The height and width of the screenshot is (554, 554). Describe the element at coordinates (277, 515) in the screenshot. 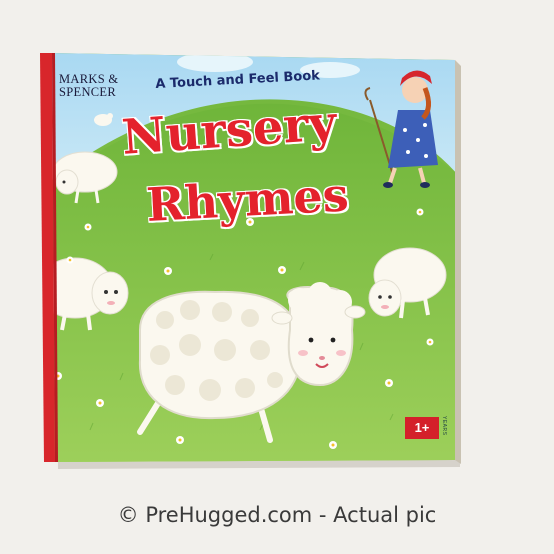

I see `watermark-caption: © PreHugged.com - Actual pic` at that location.